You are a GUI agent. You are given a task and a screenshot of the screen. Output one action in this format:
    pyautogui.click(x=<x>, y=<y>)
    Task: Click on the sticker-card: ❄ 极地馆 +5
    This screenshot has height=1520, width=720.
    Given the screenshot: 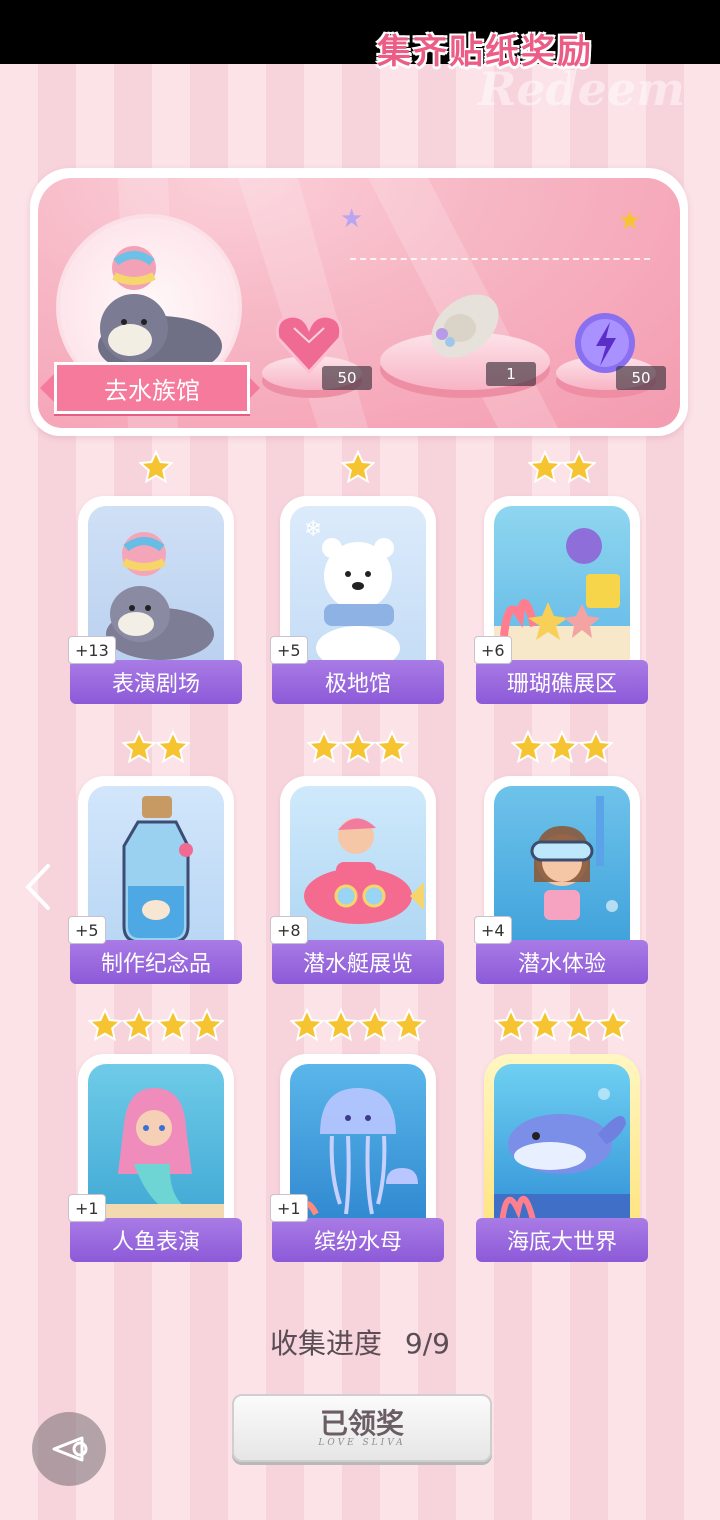 What is the action you would take?
    pyautogui.click(x=357, y=577)
    